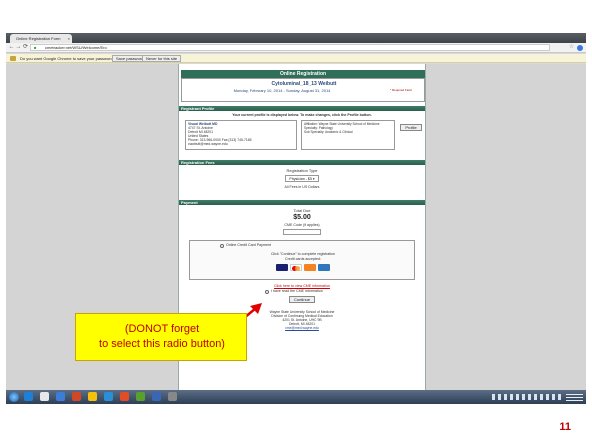  What do you see at coordinates (302, 210) in the screenshot?
I see `total-due-label: Total Due` at bounding box center [302, 210].